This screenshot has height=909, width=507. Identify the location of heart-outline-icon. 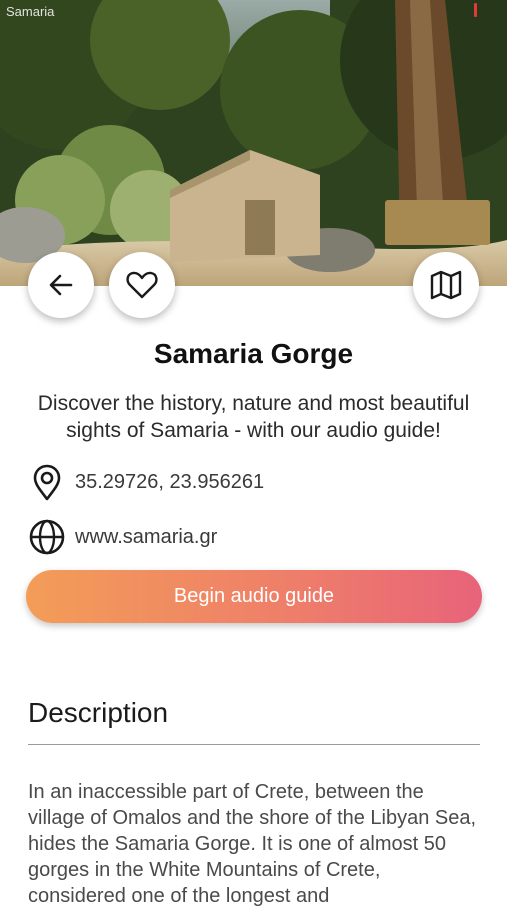
(142, 285).